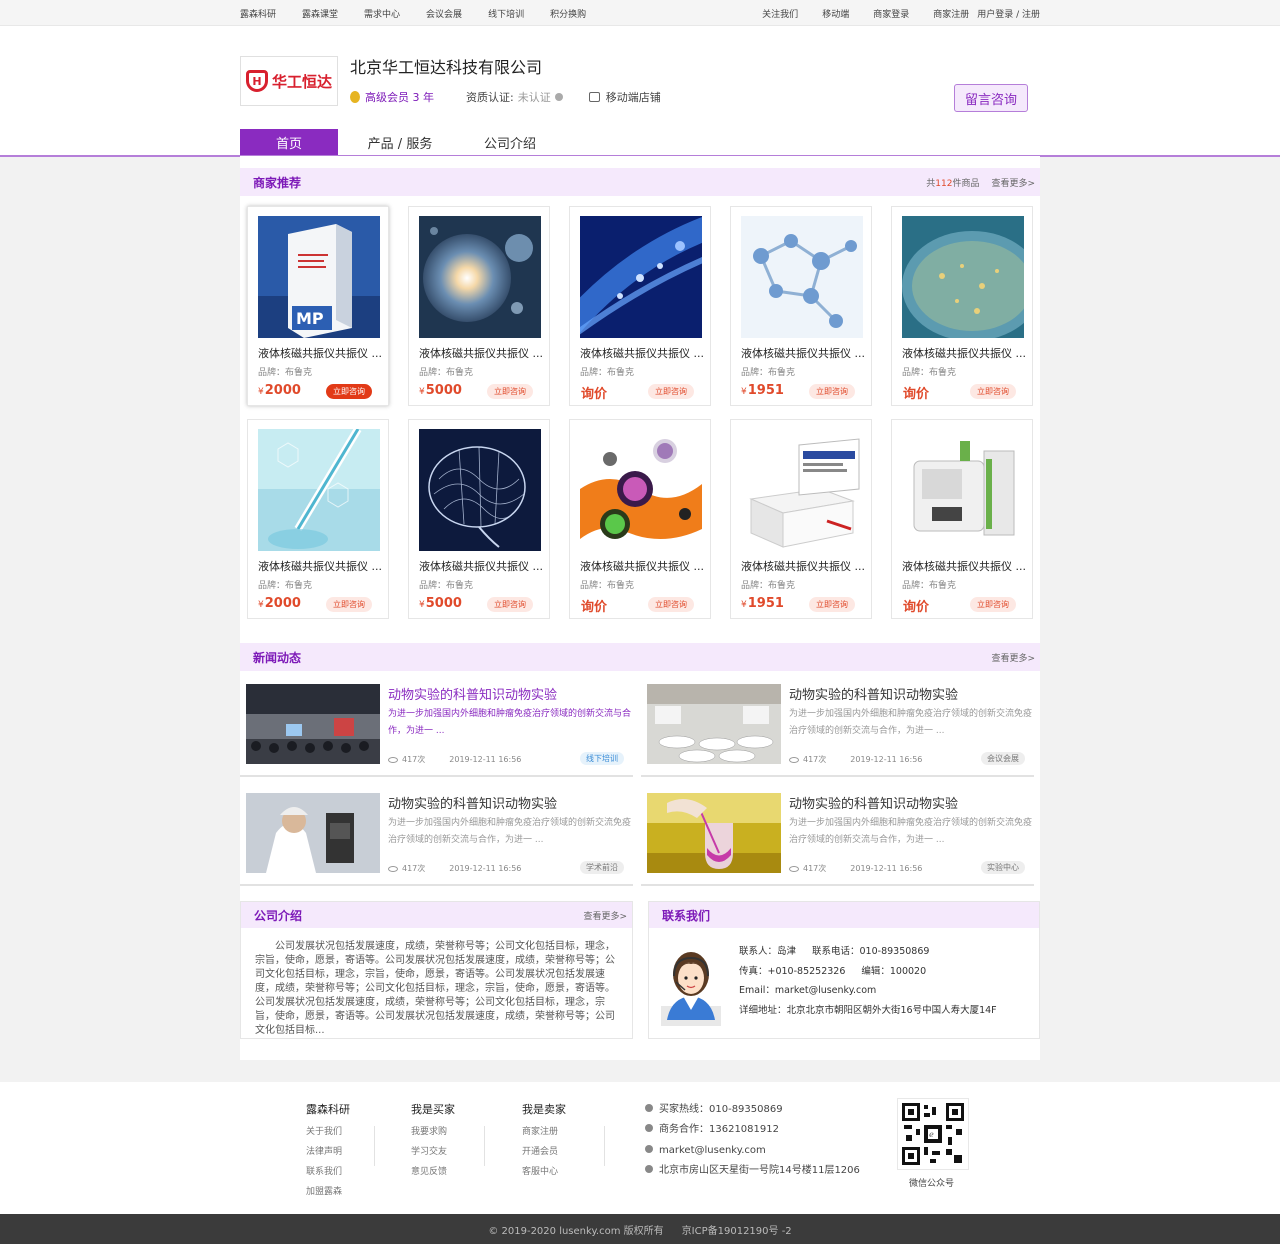  Describe the element at coordinates (436, 915) in the screenshot. I see `company-intro-header: 公司介绍 查看更多>` at that location.